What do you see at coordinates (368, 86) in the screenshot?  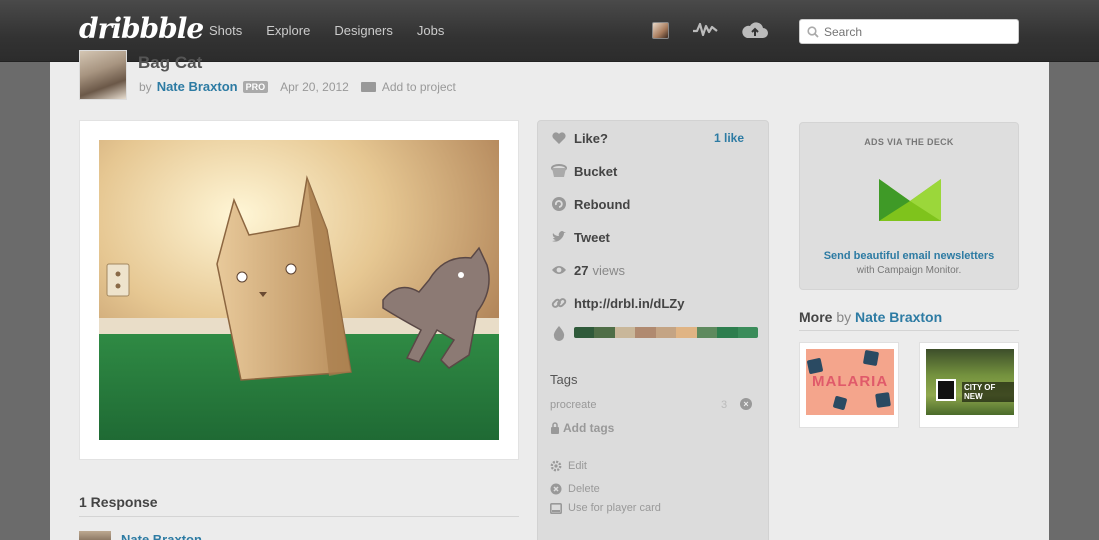 I see `briefcase-icon` at bounding box center [368, 86].